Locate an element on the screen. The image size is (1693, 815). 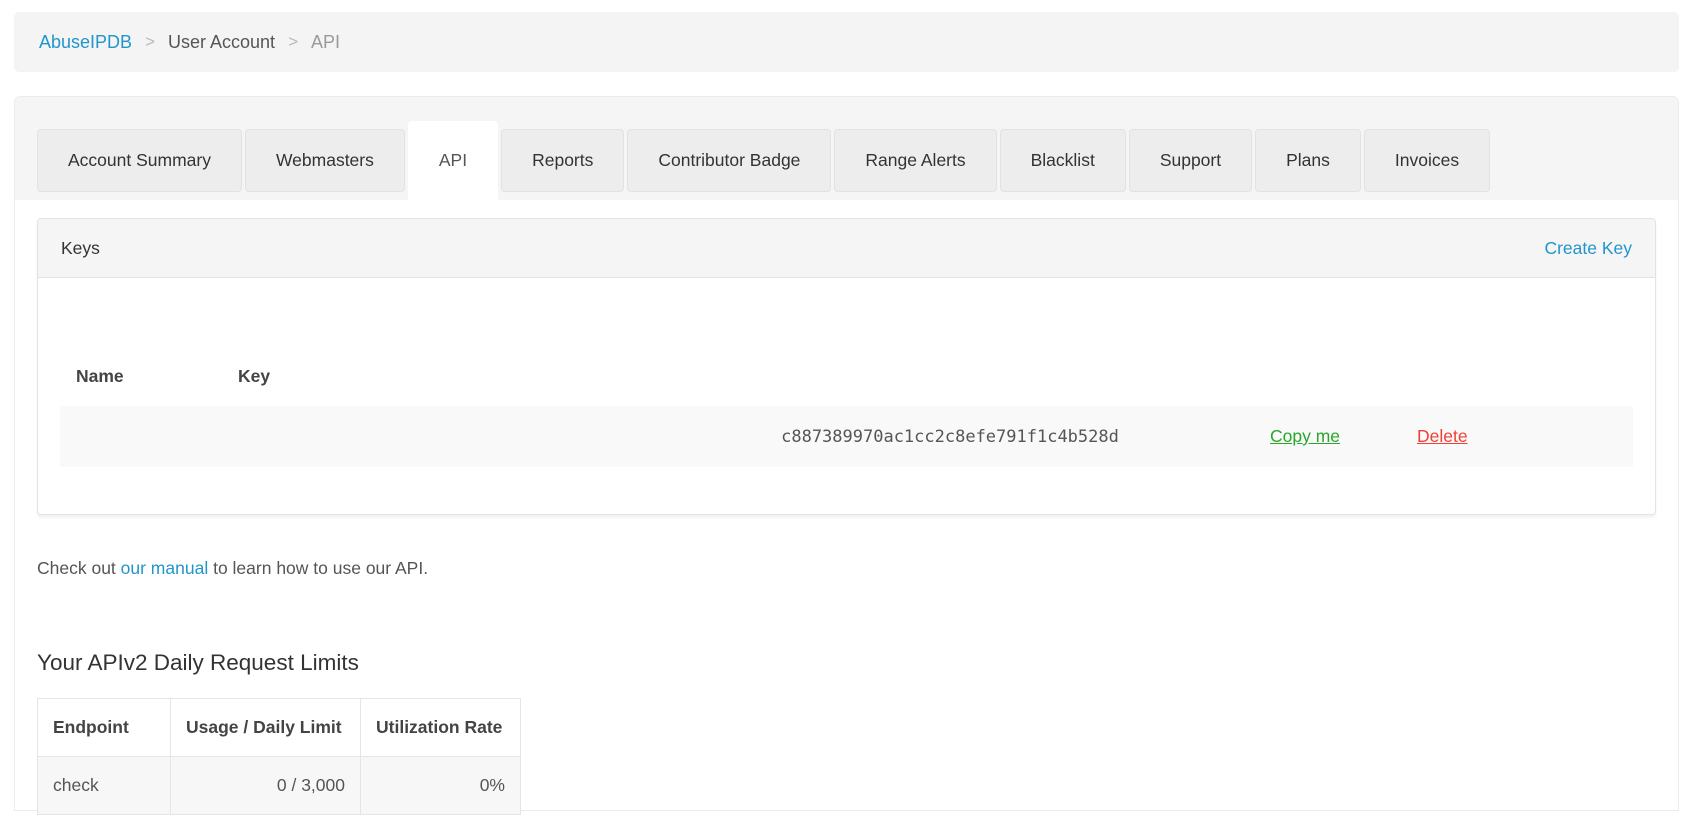
create-key-link: Create Key is located at coordinates (1588, 248).